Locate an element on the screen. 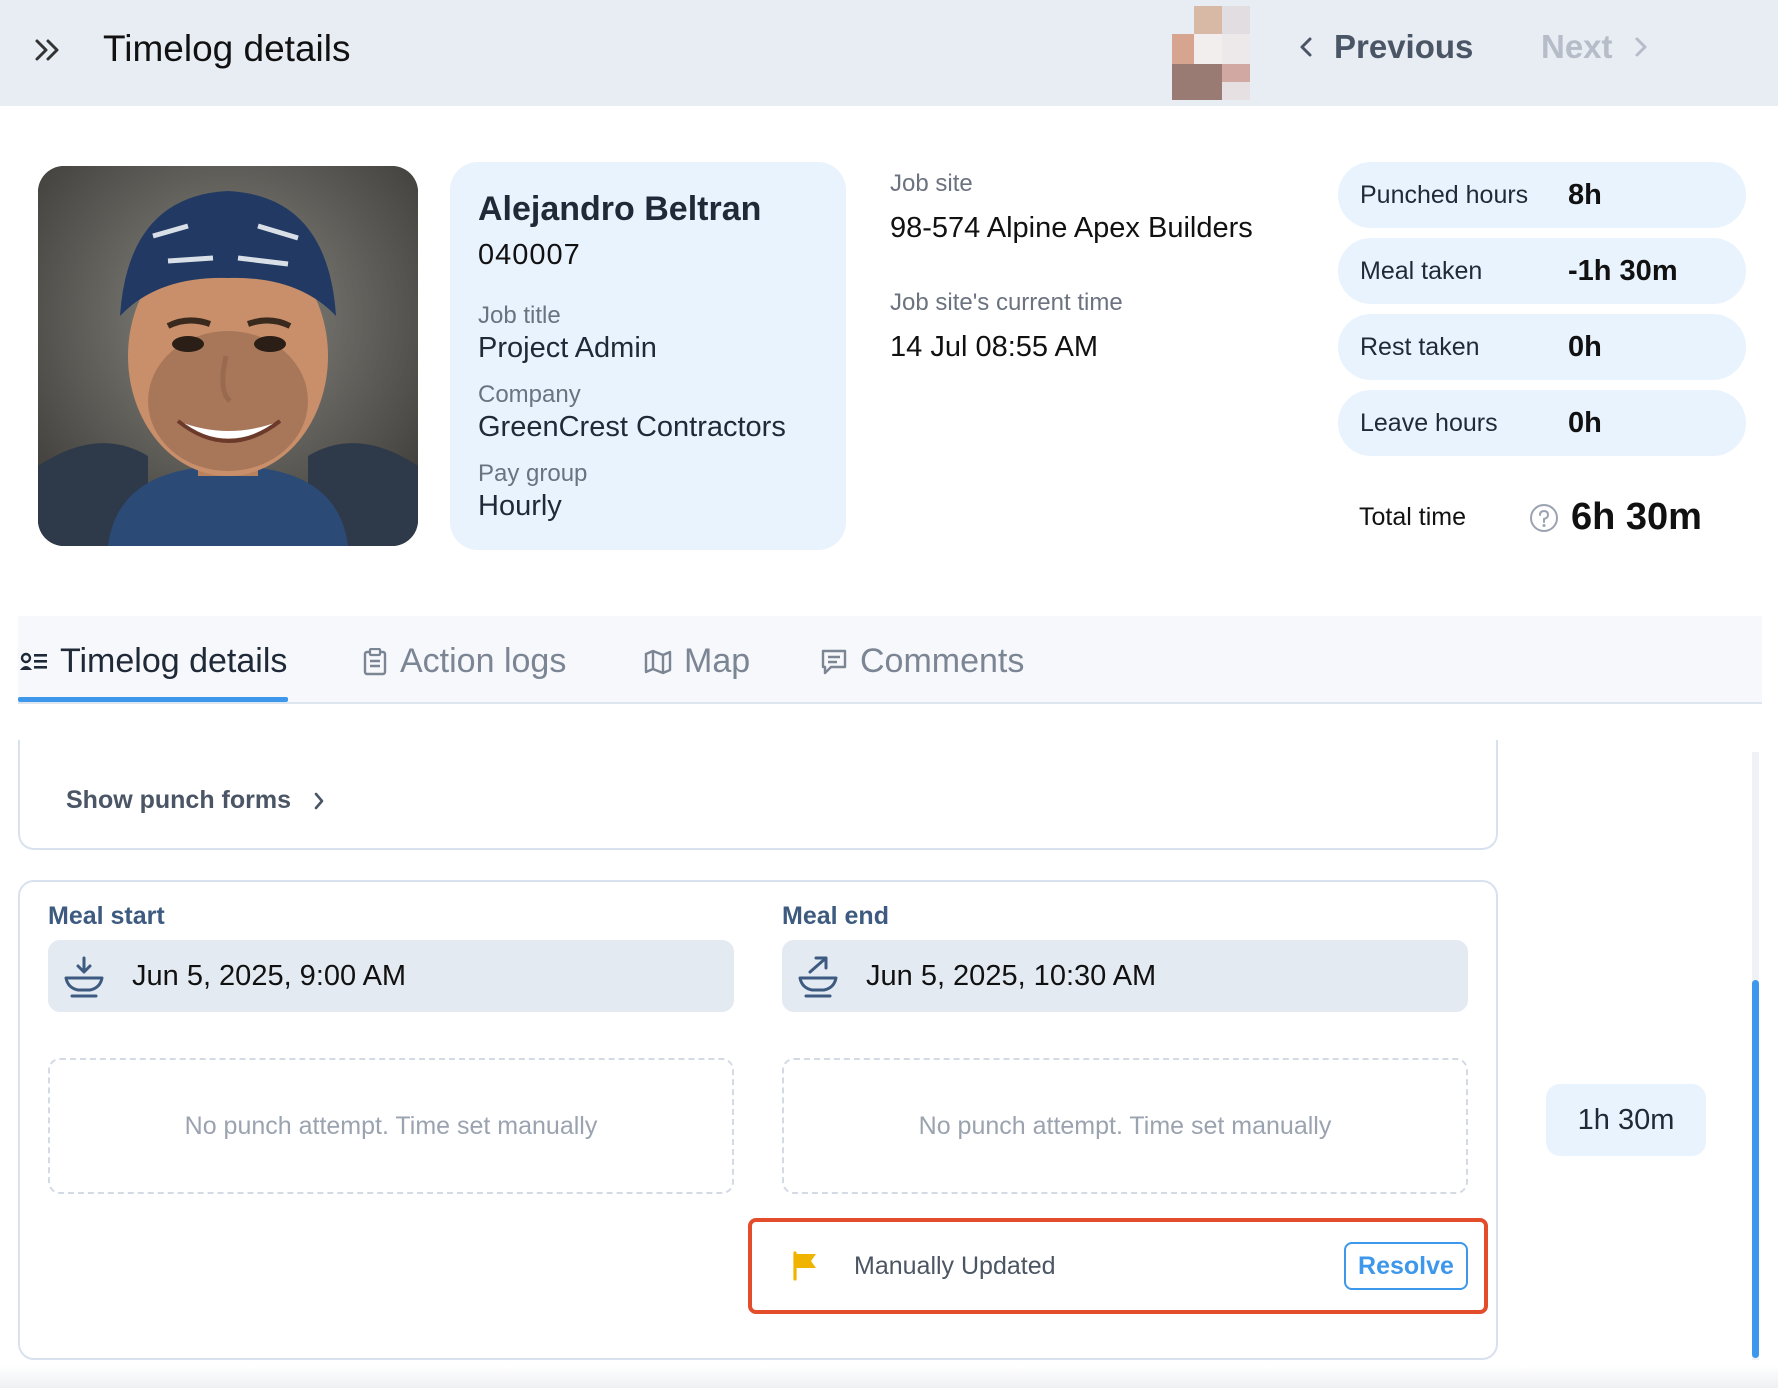 The width and height of the screenshot is (1778, 1388). tab-bar: Timelog details Action logs Map Comments is located at coordinates (890, 660).